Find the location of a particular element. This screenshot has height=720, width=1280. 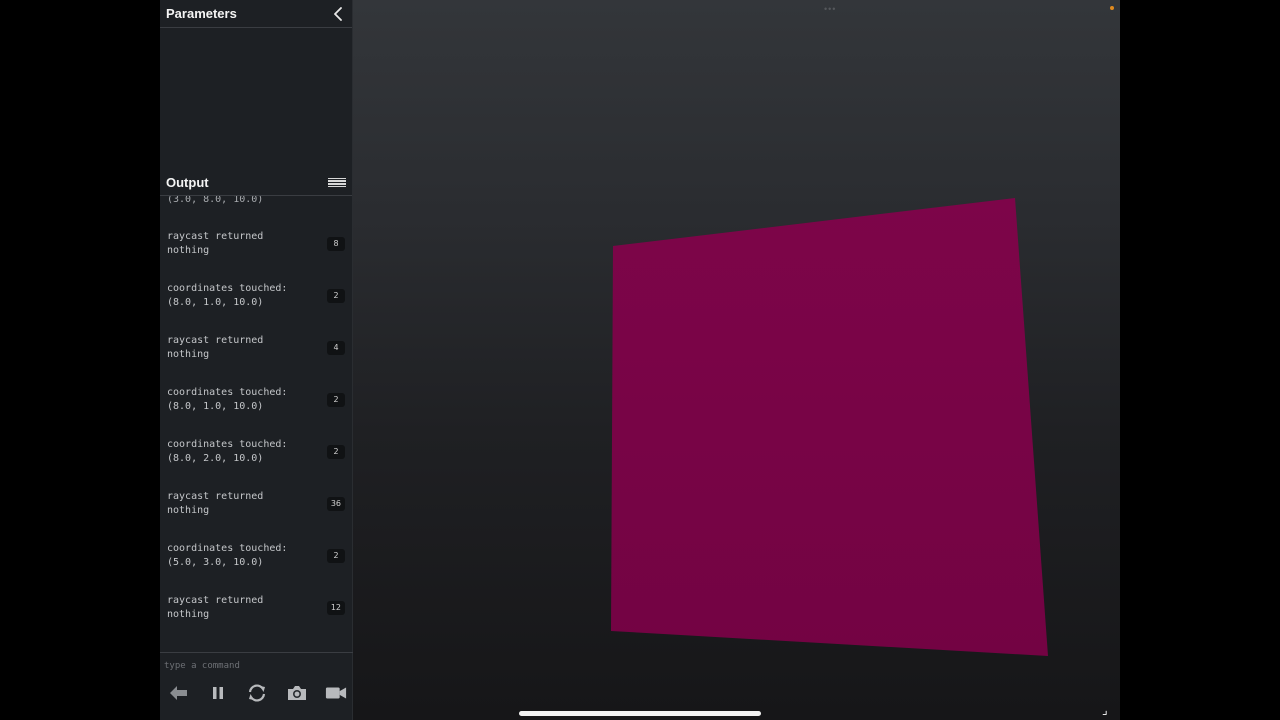

output-title: Output is located at coordinates (187, 182).